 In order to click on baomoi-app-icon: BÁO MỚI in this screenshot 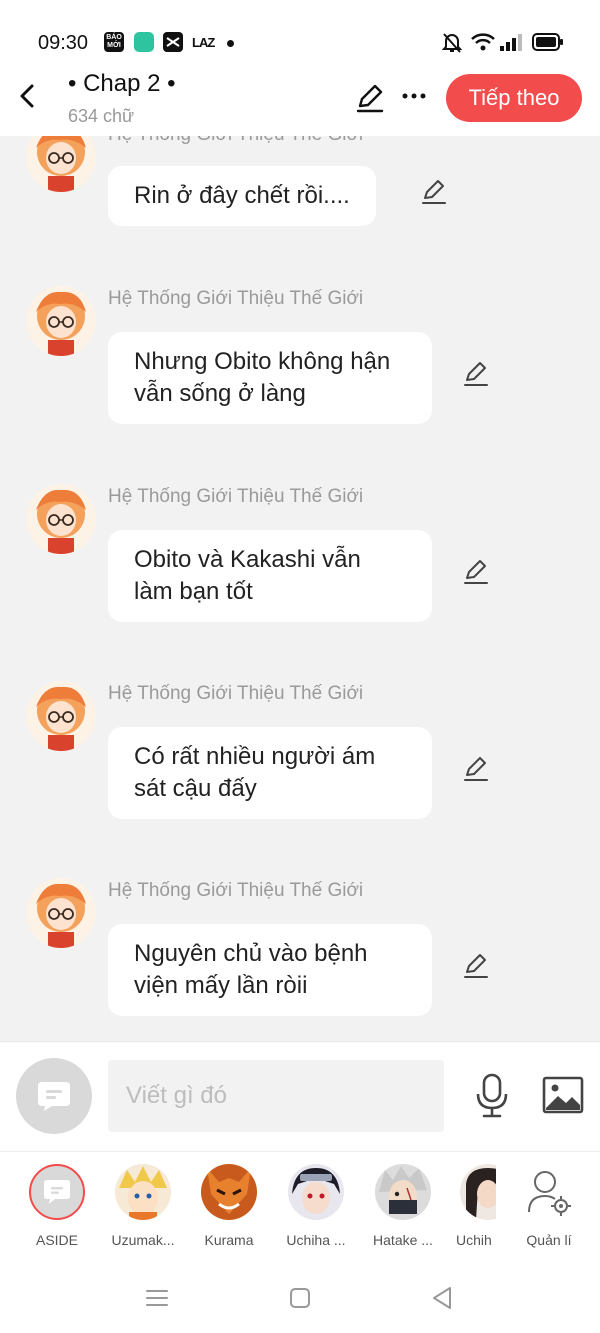, I will do `click(114, 42)`.